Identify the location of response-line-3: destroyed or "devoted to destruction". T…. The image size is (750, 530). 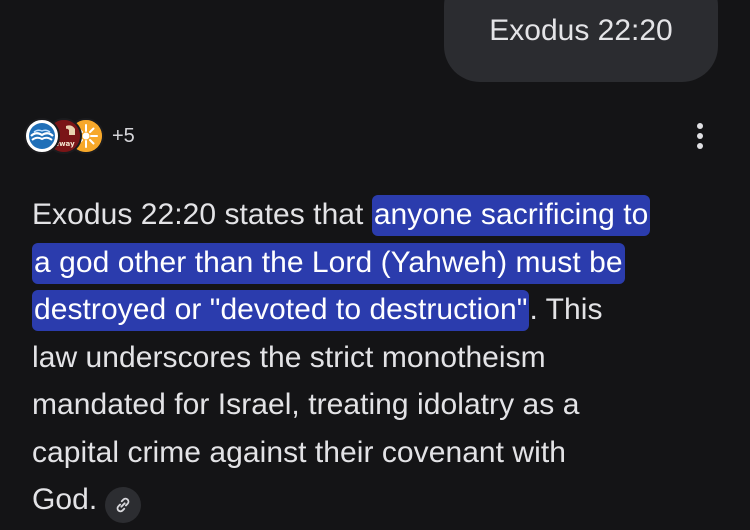
(382, 310).